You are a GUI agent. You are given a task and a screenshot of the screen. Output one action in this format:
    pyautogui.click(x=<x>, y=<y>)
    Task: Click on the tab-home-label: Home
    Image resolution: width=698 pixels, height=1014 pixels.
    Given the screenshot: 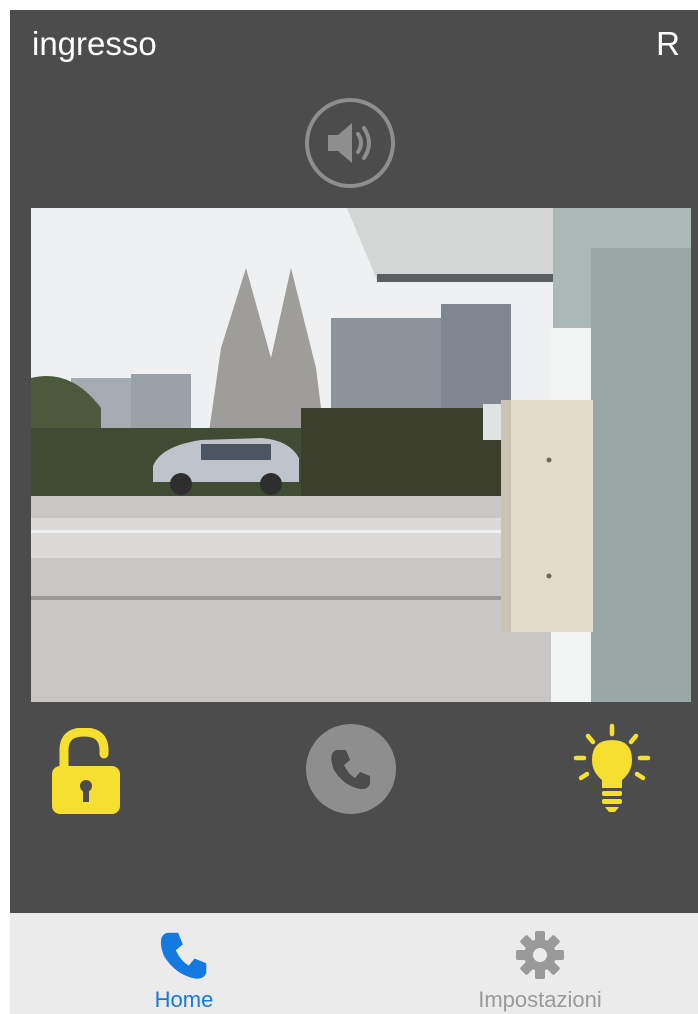 What is the action you would take?
    pyautogui.click(x=184, y=999)
    